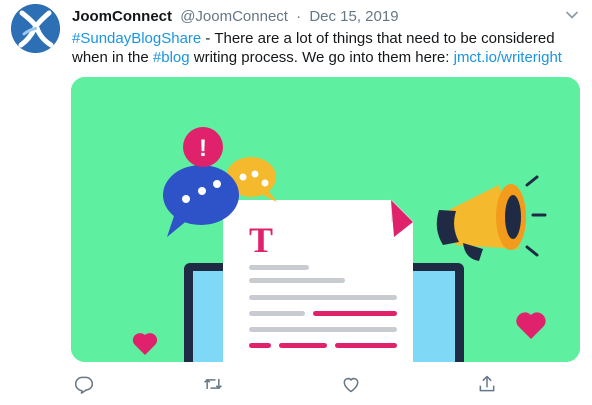  Describe the element at coordinates (572, 15) in the screenshot. I see `more-options-chevron-down-icon` at that location.